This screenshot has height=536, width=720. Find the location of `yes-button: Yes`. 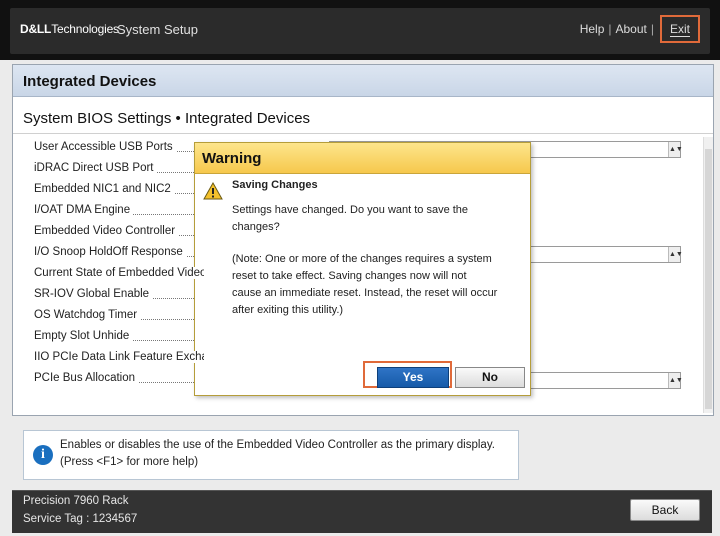

yes-button: Yes is located at coordinates (413, 377).